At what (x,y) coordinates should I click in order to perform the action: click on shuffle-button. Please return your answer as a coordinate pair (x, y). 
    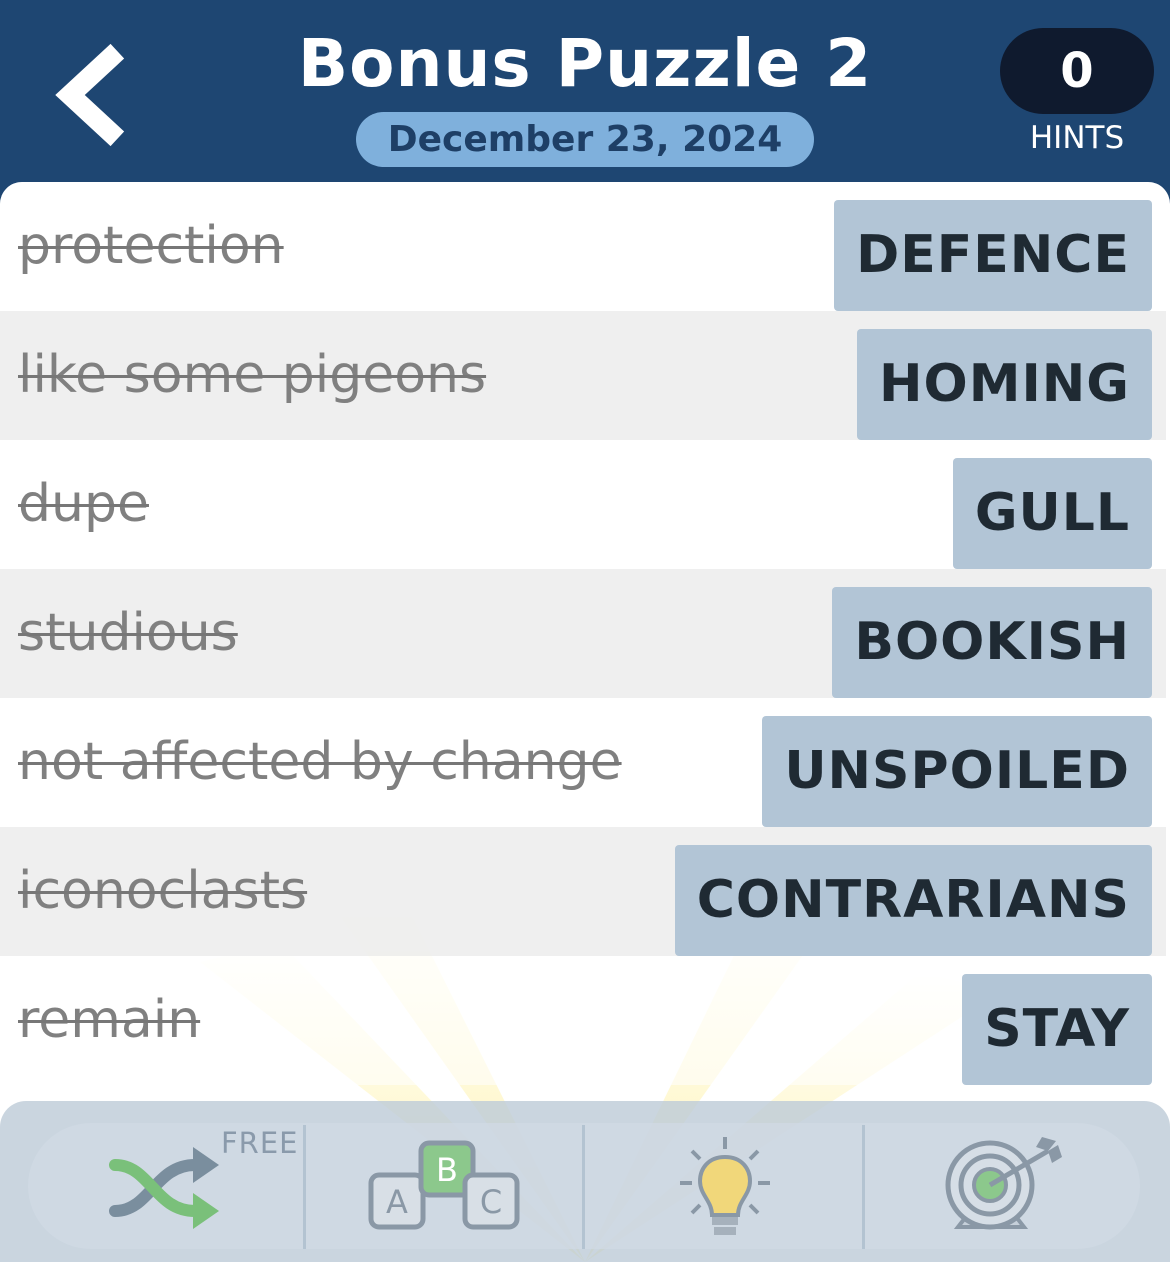
    Looking at the image, I should click on (165, 1186).